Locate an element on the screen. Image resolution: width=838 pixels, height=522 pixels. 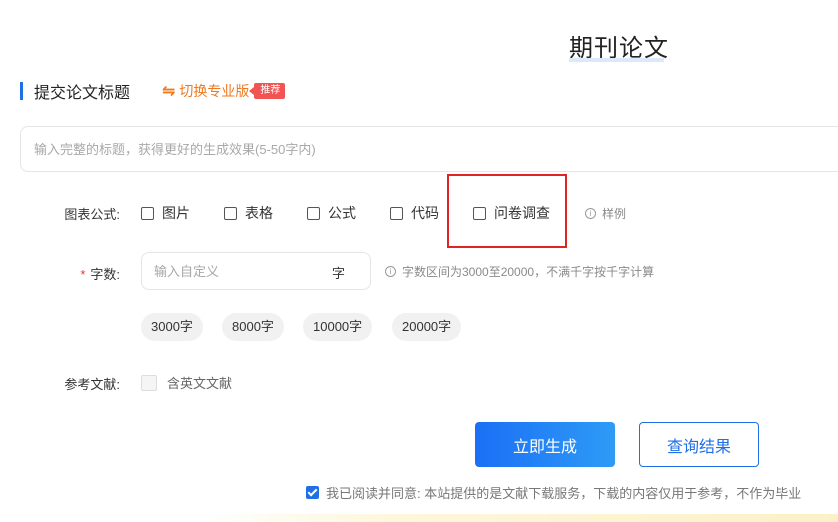
sample-label: 样例 is located at coordinates (614, 214).